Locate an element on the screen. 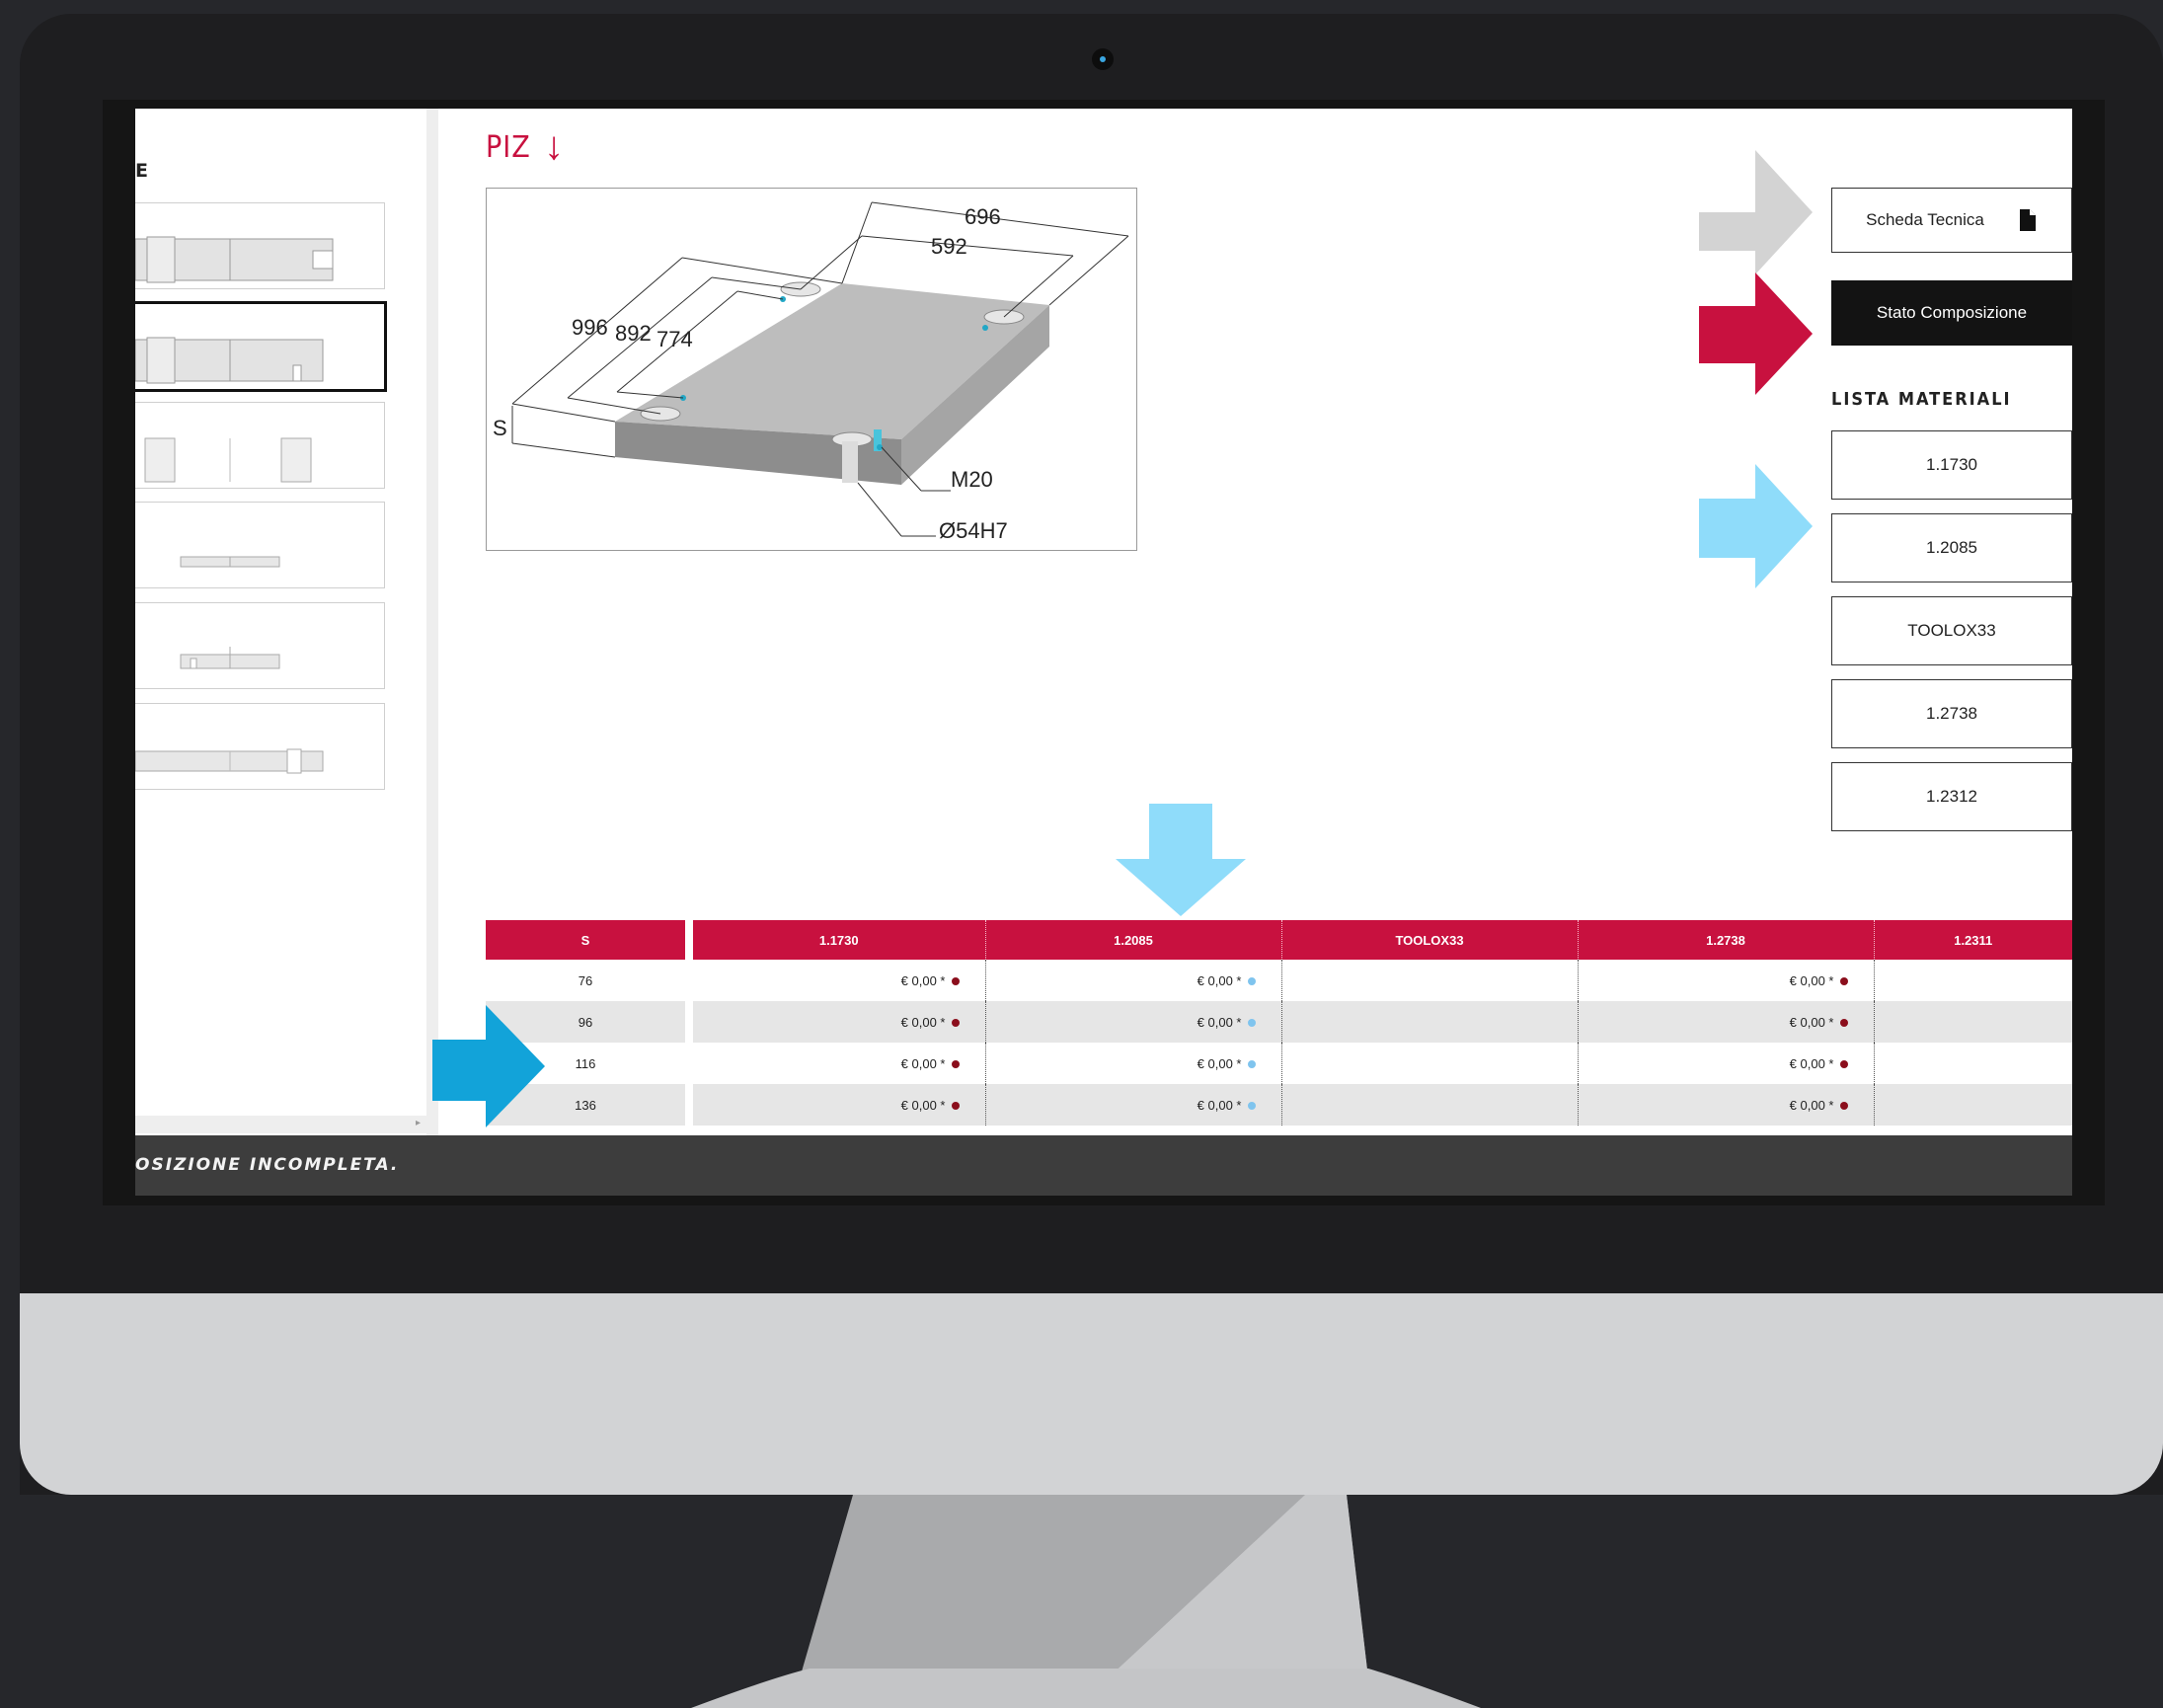 The width and height of the screenshot is (2163, 1708). lightblue-arrow-right-icon is located at coordinates (1756, 526).